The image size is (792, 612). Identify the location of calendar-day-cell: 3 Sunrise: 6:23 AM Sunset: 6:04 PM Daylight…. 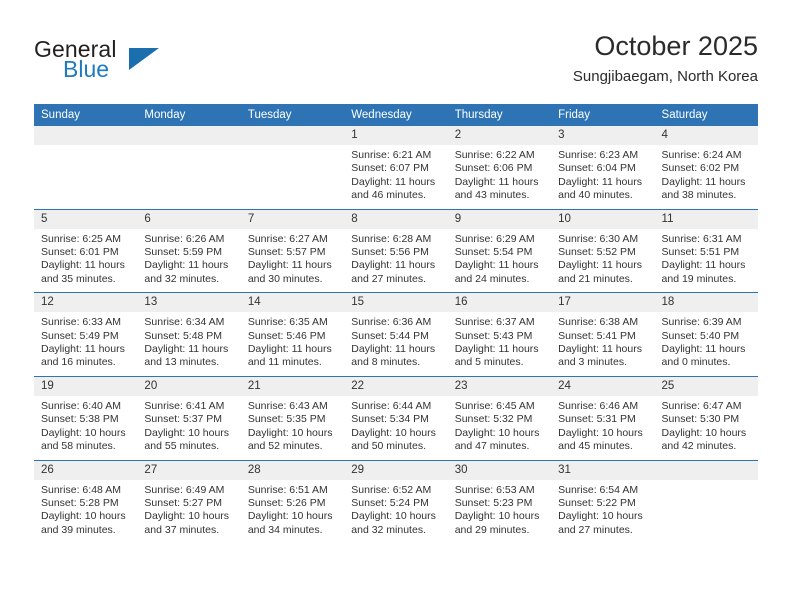
(603, 168).